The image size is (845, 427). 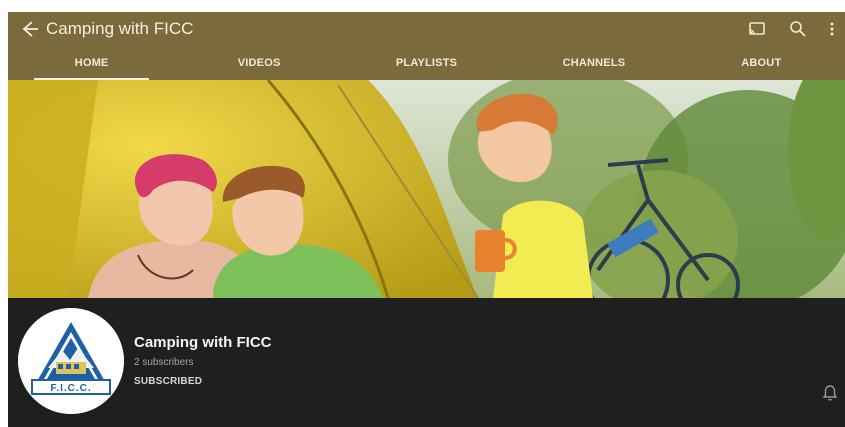 I want to click on cast-icon, so click(x=757, y=29).